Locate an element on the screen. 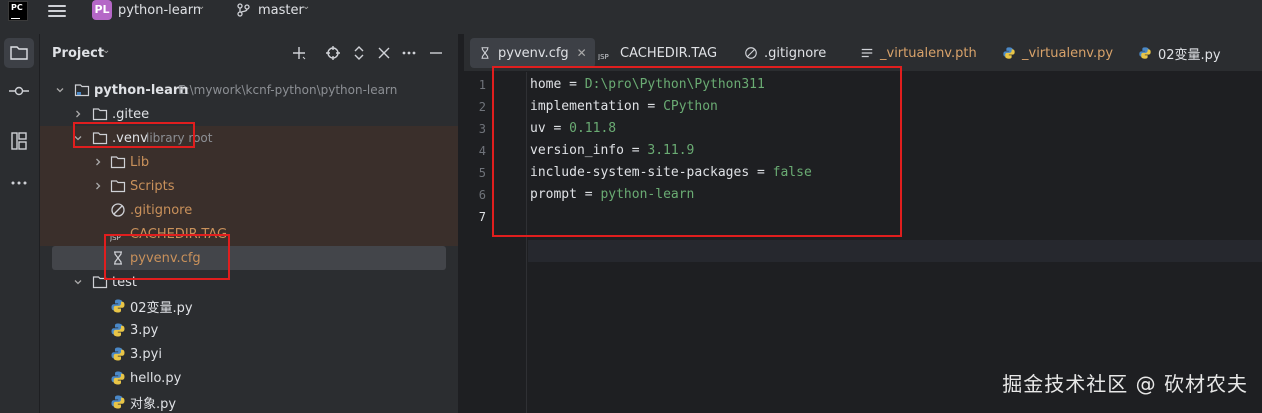  line-number: 4 is located at coordinates (482, 151).